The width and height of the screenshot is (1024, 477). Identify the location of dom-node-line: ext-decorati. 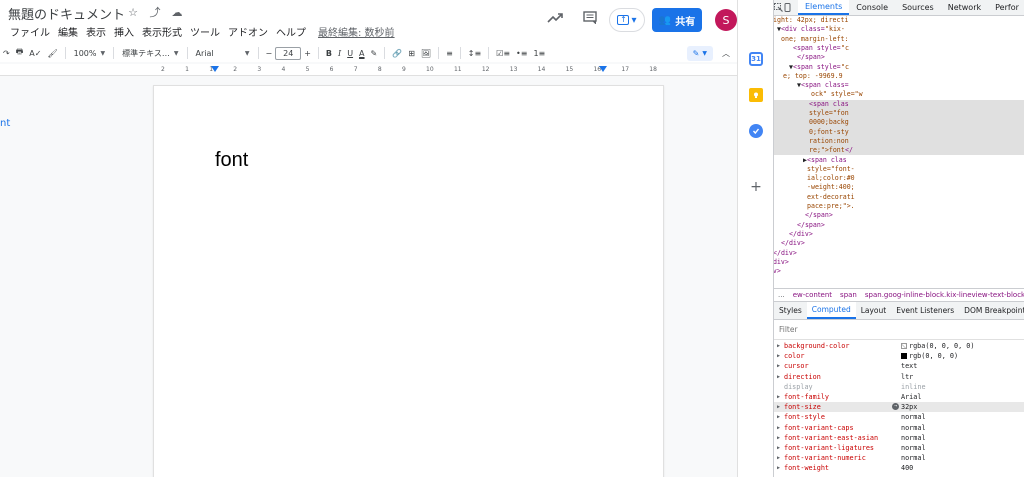
(899, 197).